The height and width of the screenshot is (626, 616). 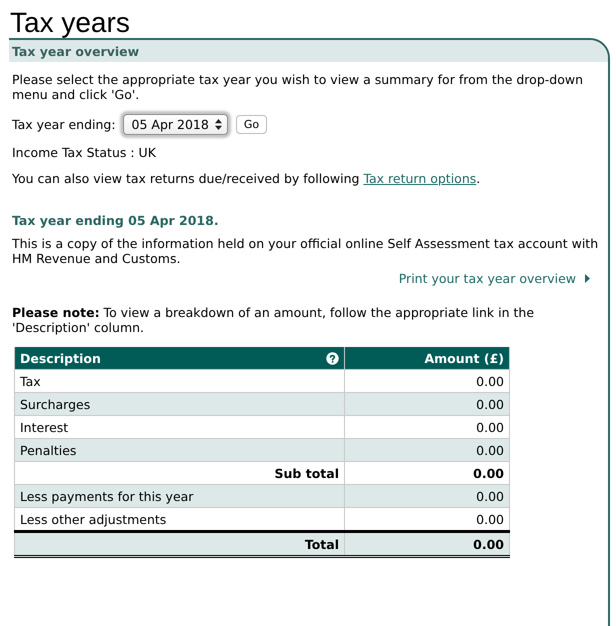 What do you see at coordinates (179, 496) in the screenshot?
I see `description-cell: Less payments for this year` at bounding box center [179, 496].